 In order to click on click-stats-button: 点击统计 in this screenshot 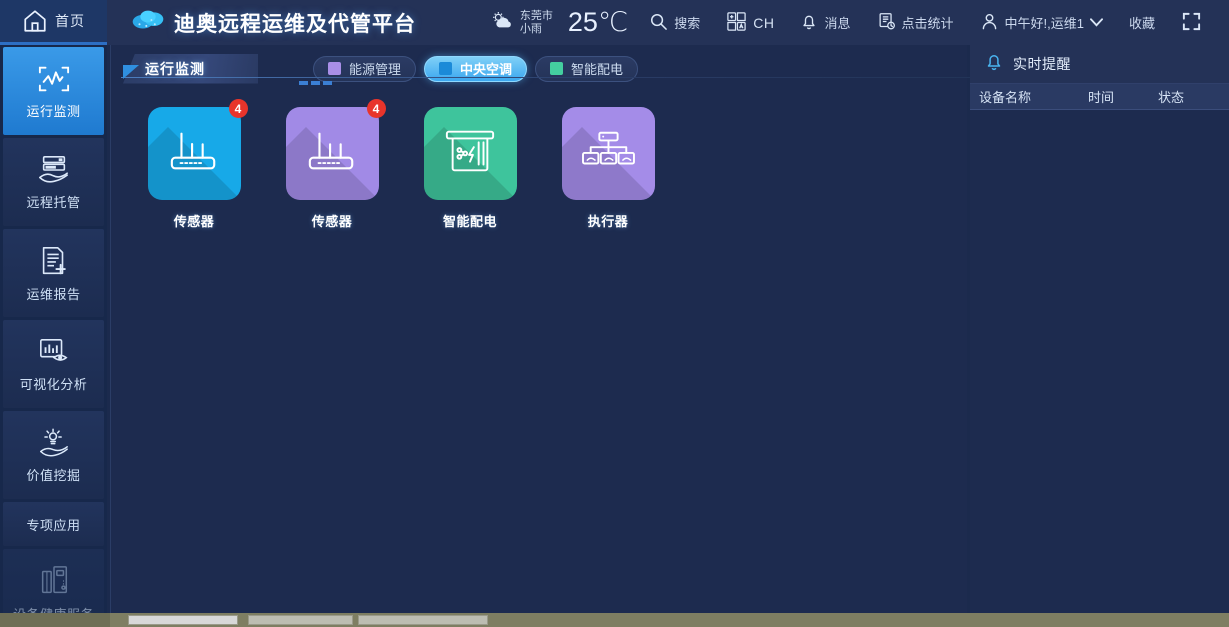, I will do `click(915, 22)`.